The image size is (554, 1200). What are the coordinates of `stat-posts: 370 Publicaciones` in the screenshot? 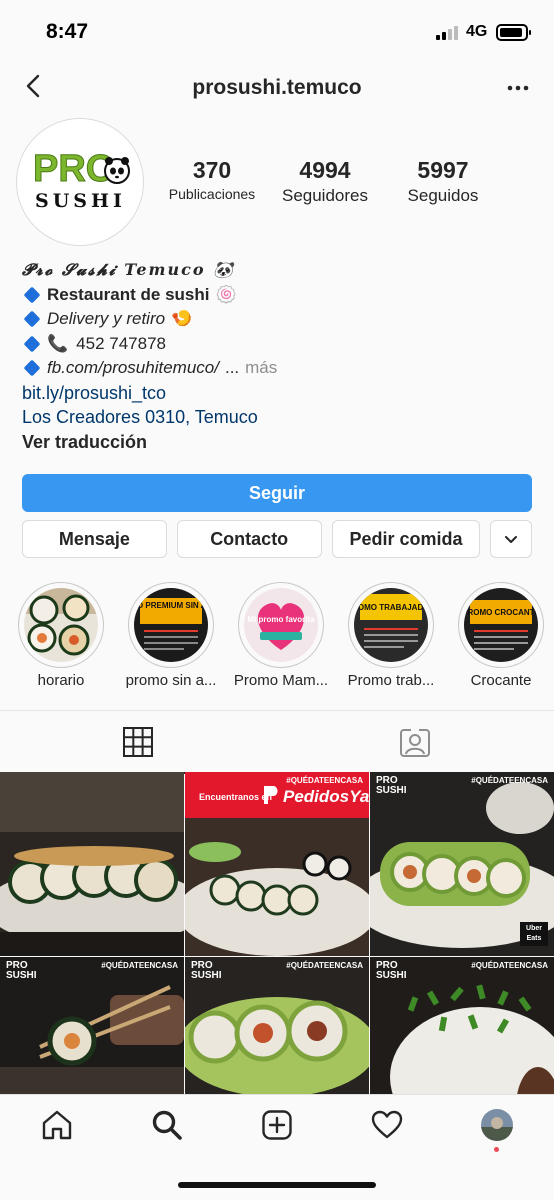 It's located at (212, 181).